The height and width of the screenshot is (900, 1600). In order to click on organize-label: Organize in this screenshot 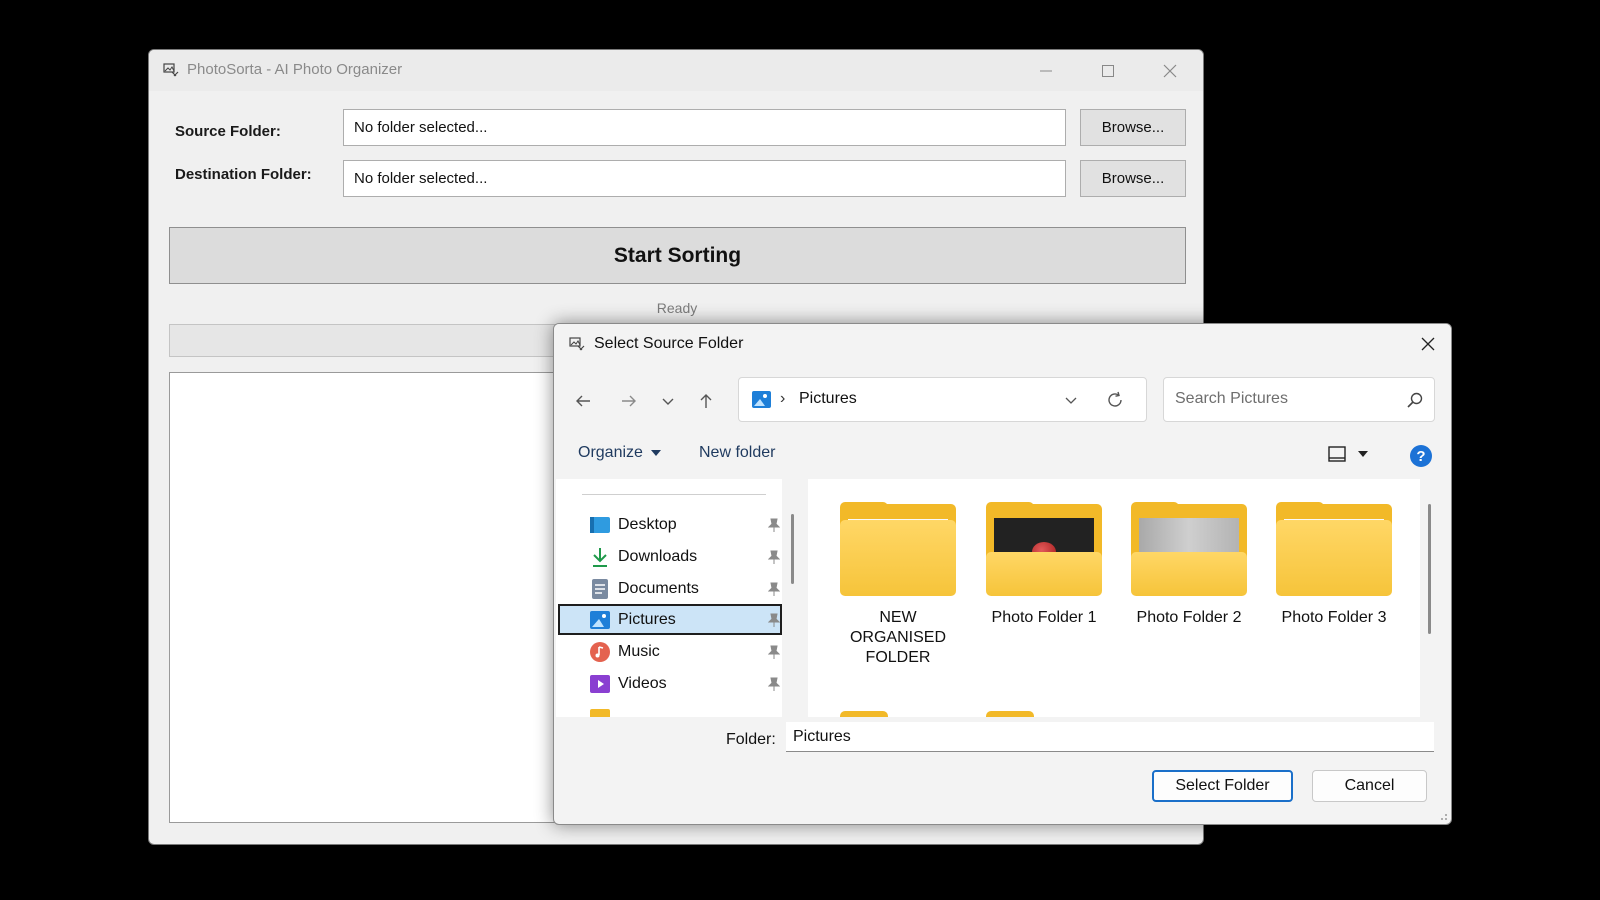, I will do `click(610, 452)`.